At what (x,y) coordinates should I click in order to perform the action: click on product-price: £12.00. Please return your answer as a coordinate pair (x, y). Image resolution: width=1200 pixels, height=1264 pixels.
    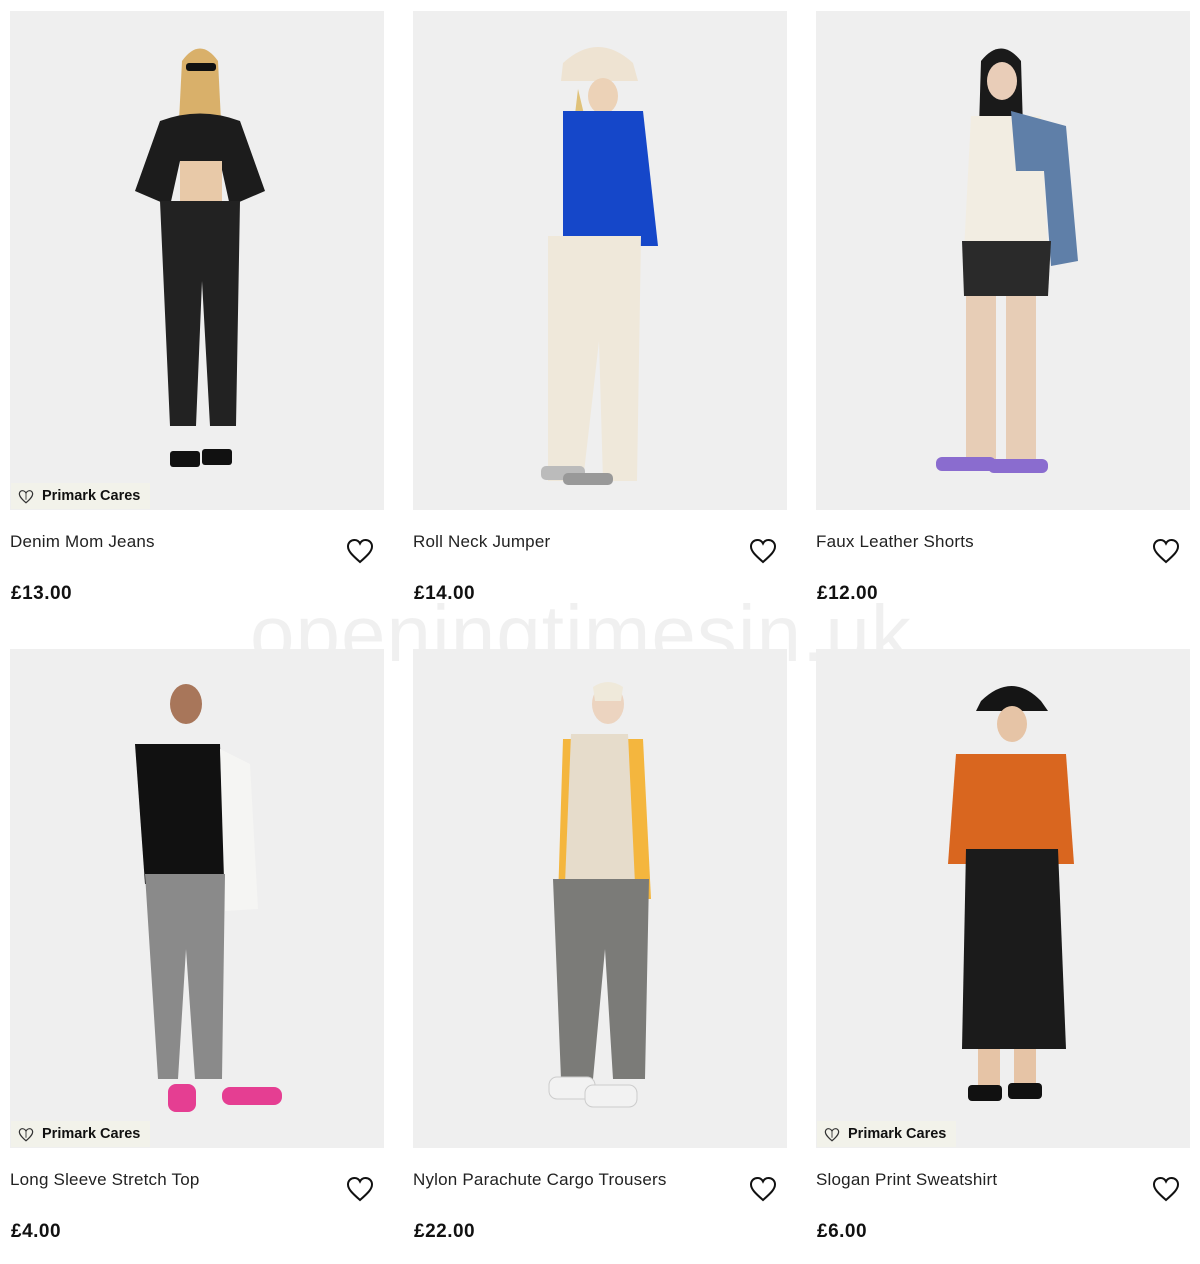
    Looking at the image, I should click on (848, 593).